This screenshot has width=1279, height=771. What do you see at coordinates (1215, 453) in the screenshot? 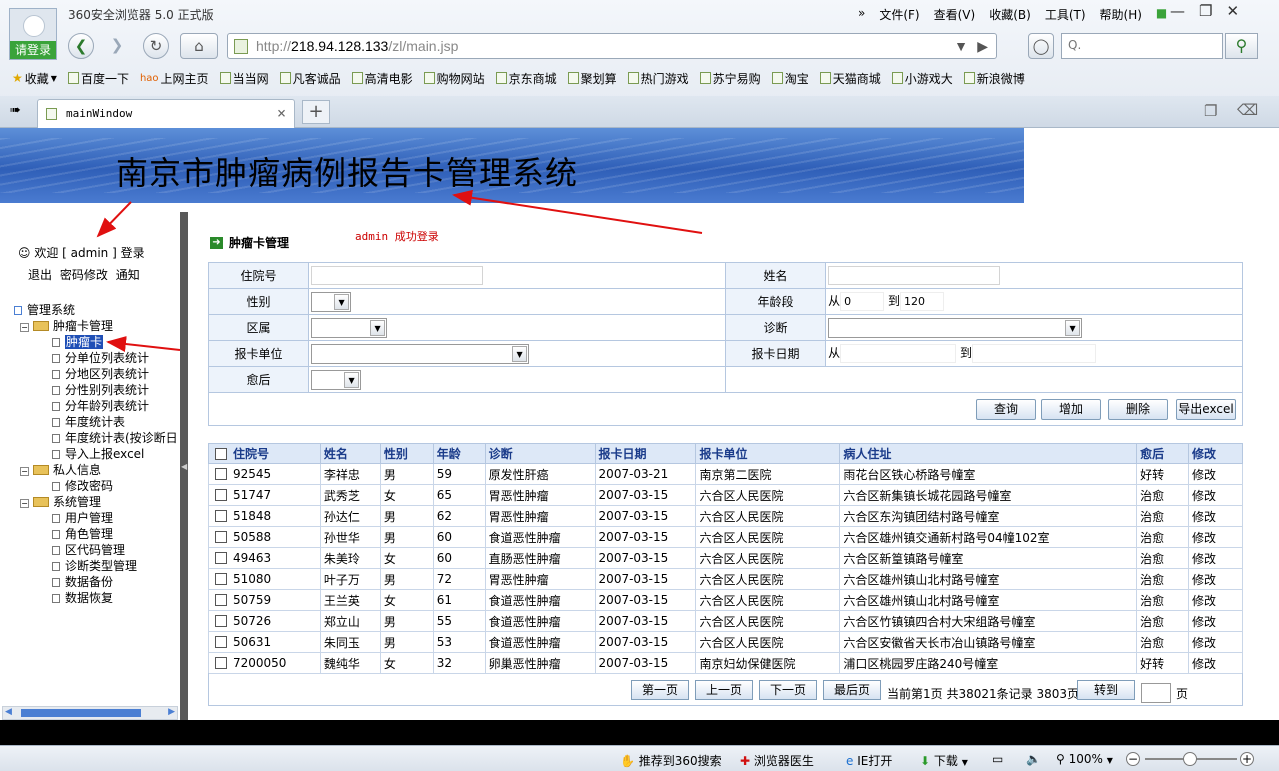
I see `col-header: 修改` at bounding box center [1215, 453].